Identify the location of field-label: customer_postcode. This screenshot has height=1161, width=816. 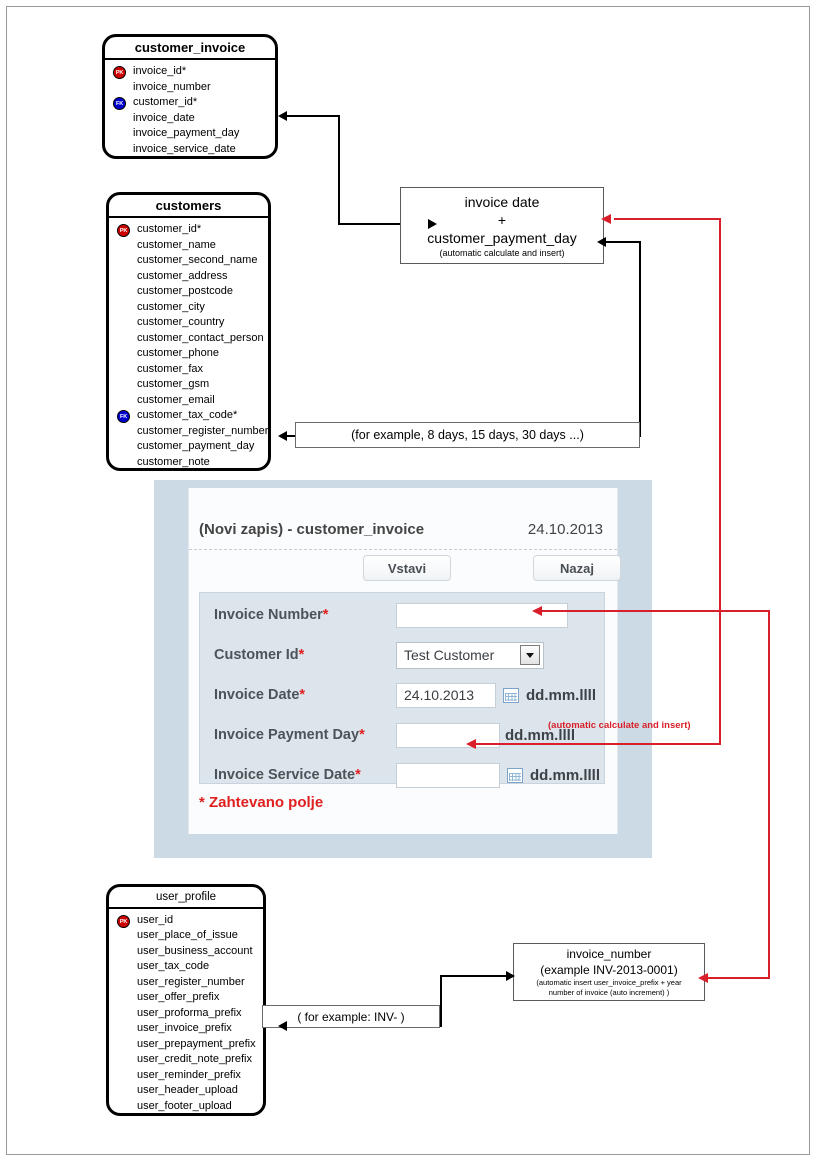
(185, 291).